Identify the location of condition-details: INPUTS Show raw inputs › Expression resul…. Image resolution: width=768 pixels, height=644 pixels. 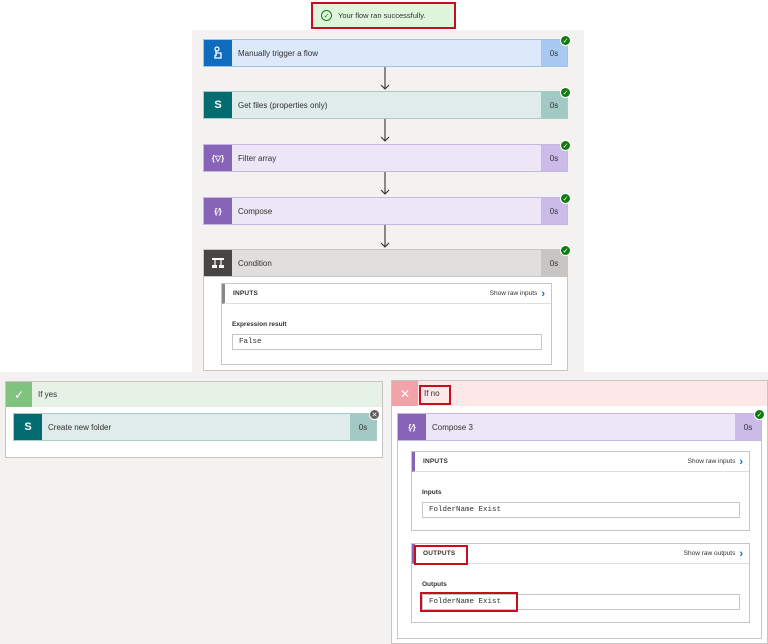
(385, 324).